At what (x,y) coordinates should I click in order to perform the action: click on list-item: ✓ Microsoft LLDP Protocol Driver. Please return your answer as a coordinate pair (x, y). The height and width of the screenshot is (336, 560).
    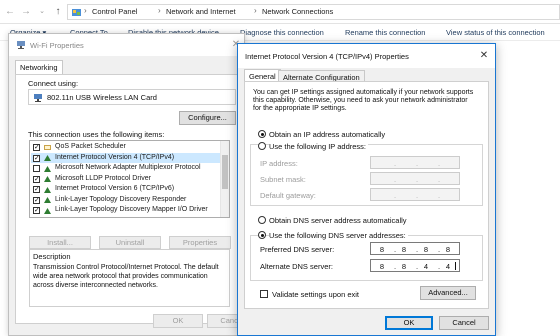
    Looking at the image, I should click on (126, 179).